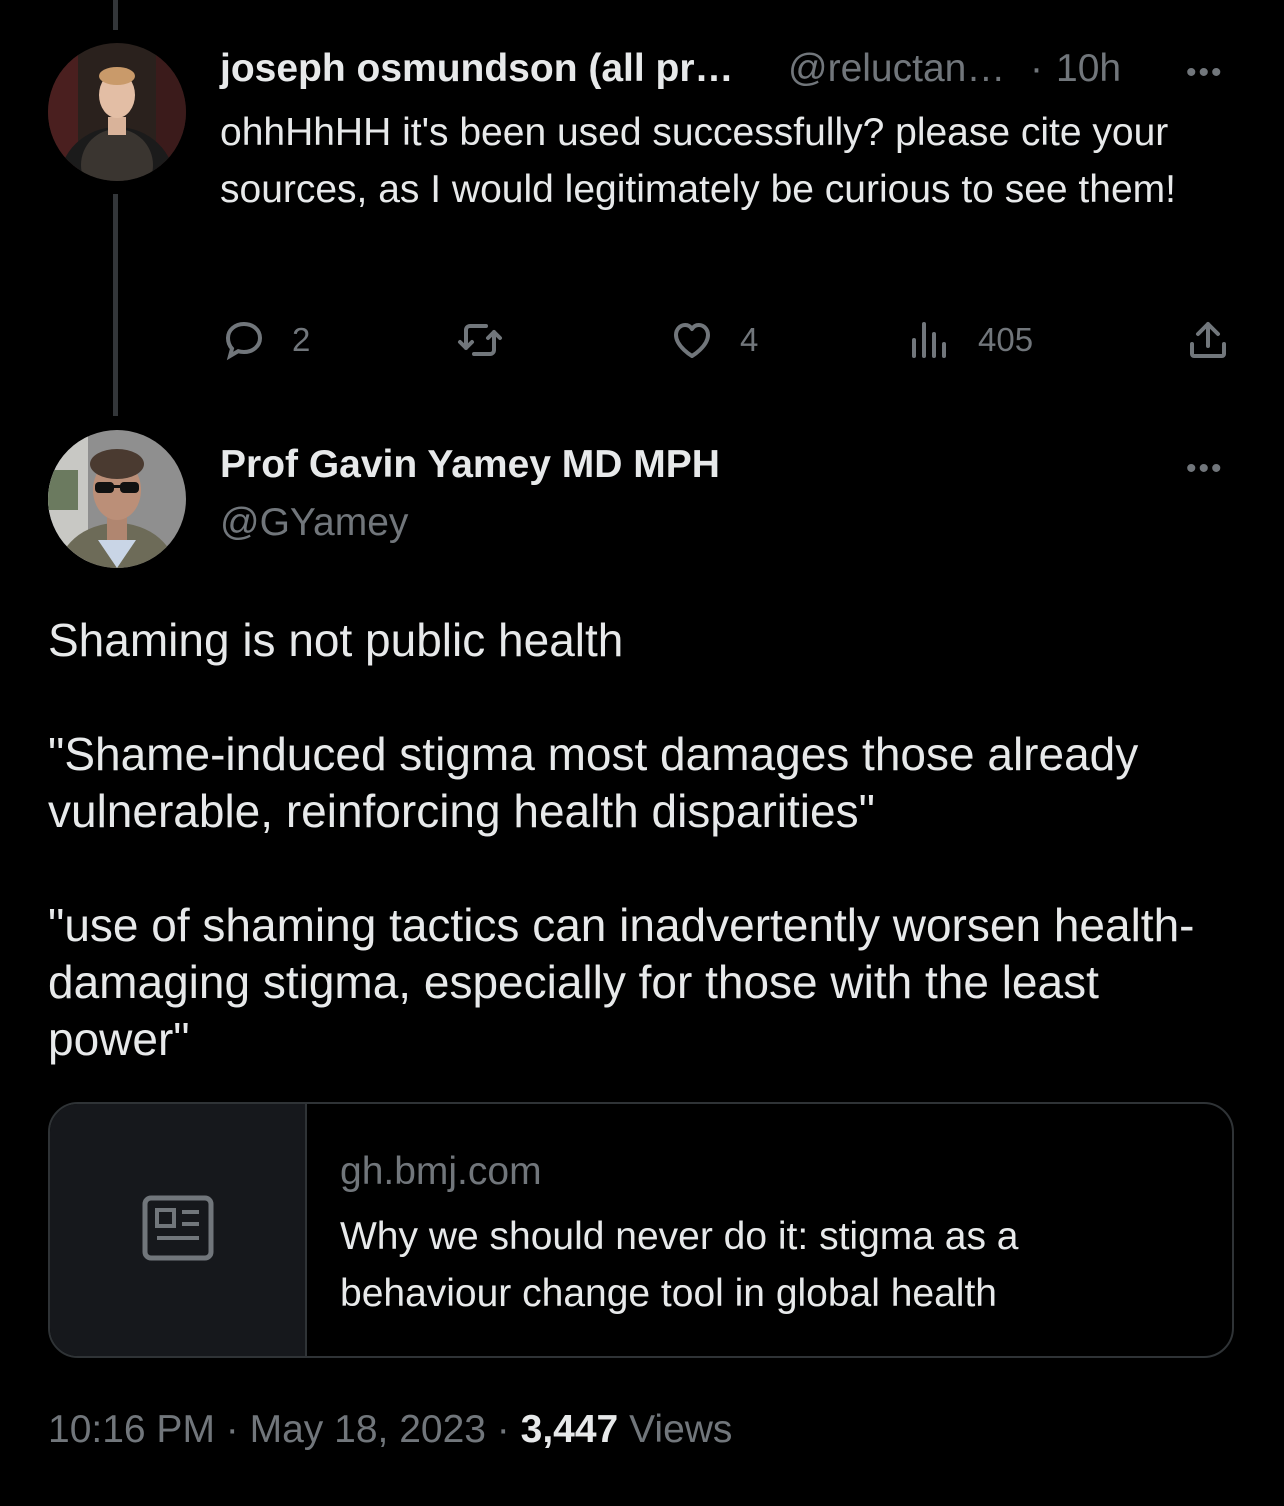 The width and height of the screenshot is (1284, 1506). I want to click on retweet-button, so click(492, 340).